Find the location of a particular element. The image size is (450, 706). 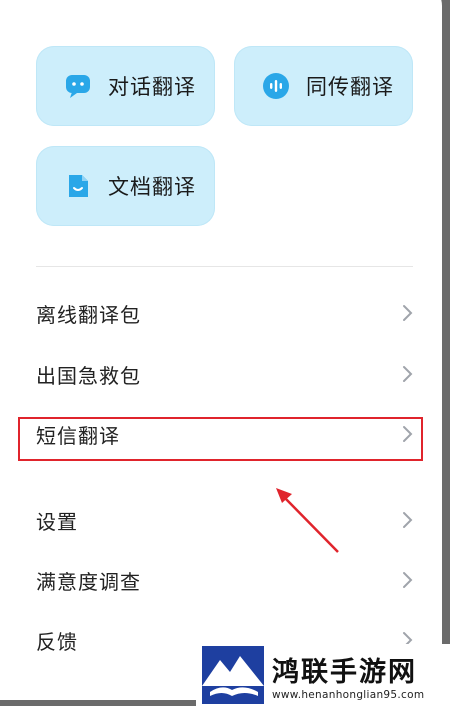

annotation-arrow is located at coordinates (307, 520).